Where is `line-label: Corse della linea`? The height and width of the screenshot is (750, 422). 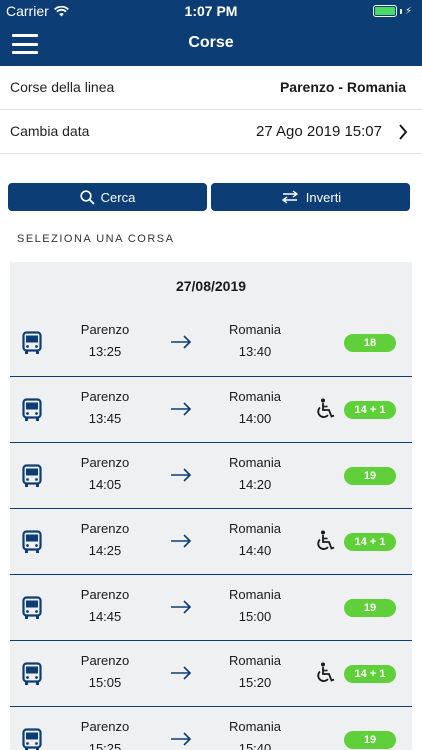 line-label: Corse della linea is located at coordinates (62, 87).